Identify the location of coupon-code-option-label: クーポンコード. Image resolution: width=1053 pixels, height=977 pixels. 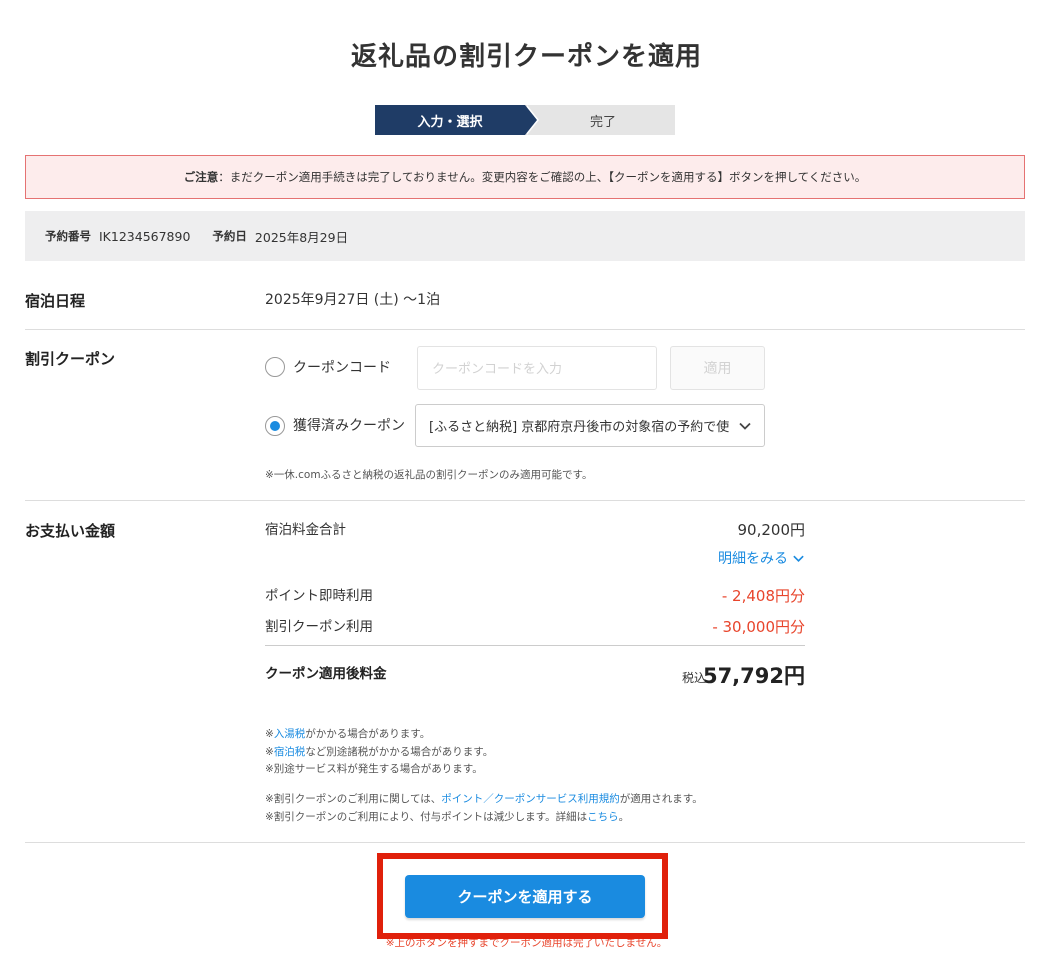
(342, 367).